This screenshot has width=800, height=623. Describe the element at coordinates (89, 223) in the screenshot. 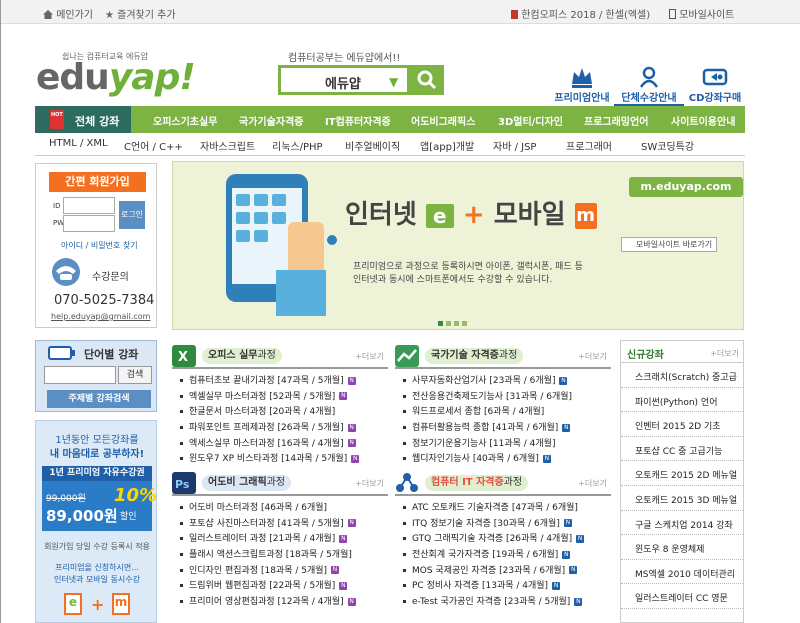

I see `password-field` at that location.